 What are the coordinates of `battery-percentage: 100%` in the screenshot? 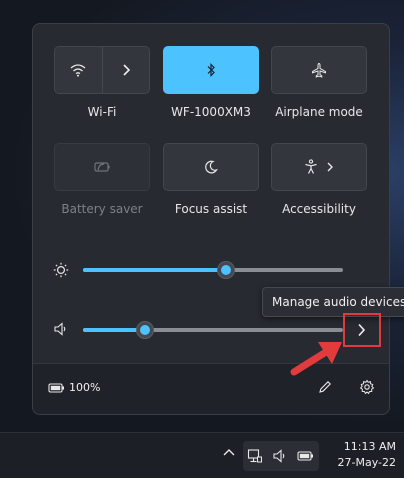 It's located at (85, 387).